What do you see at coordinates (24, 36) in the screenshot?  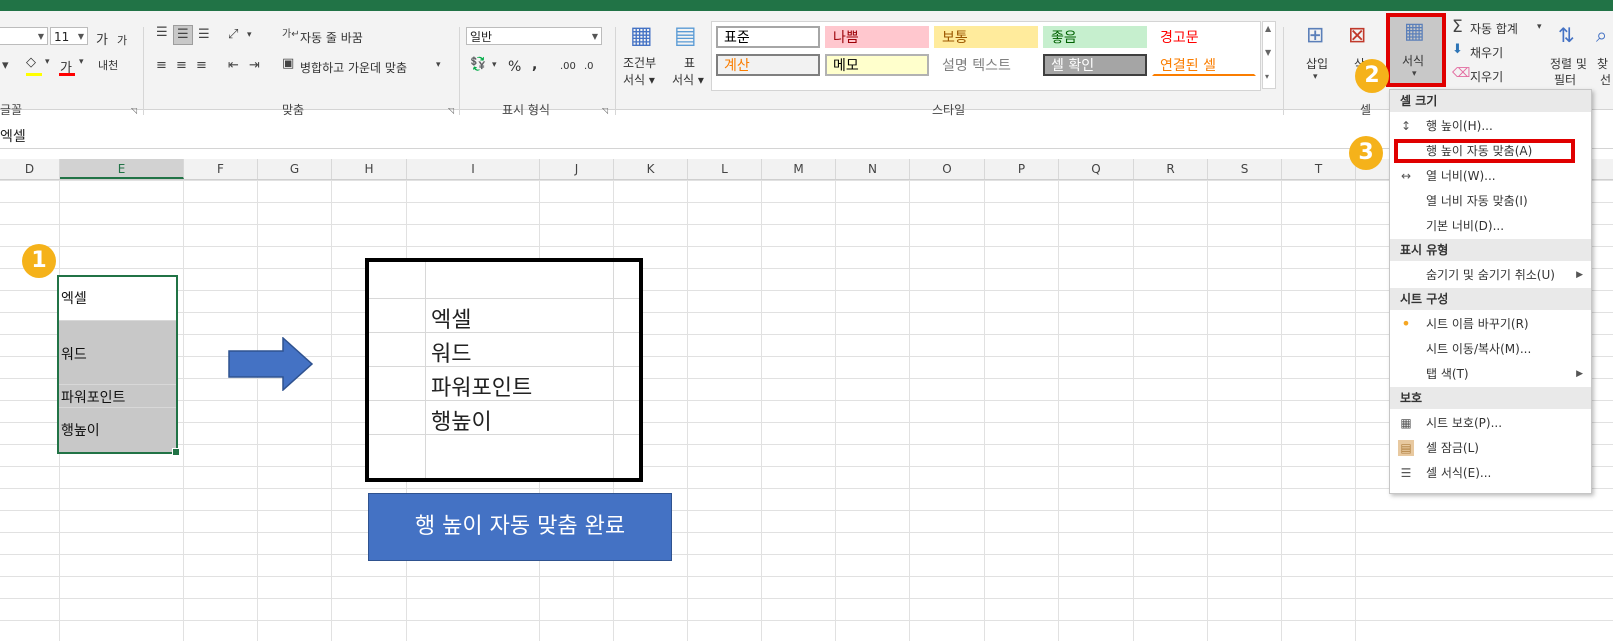 I see `font-name-dropdown: ▼` at bounding box center [24, 36].